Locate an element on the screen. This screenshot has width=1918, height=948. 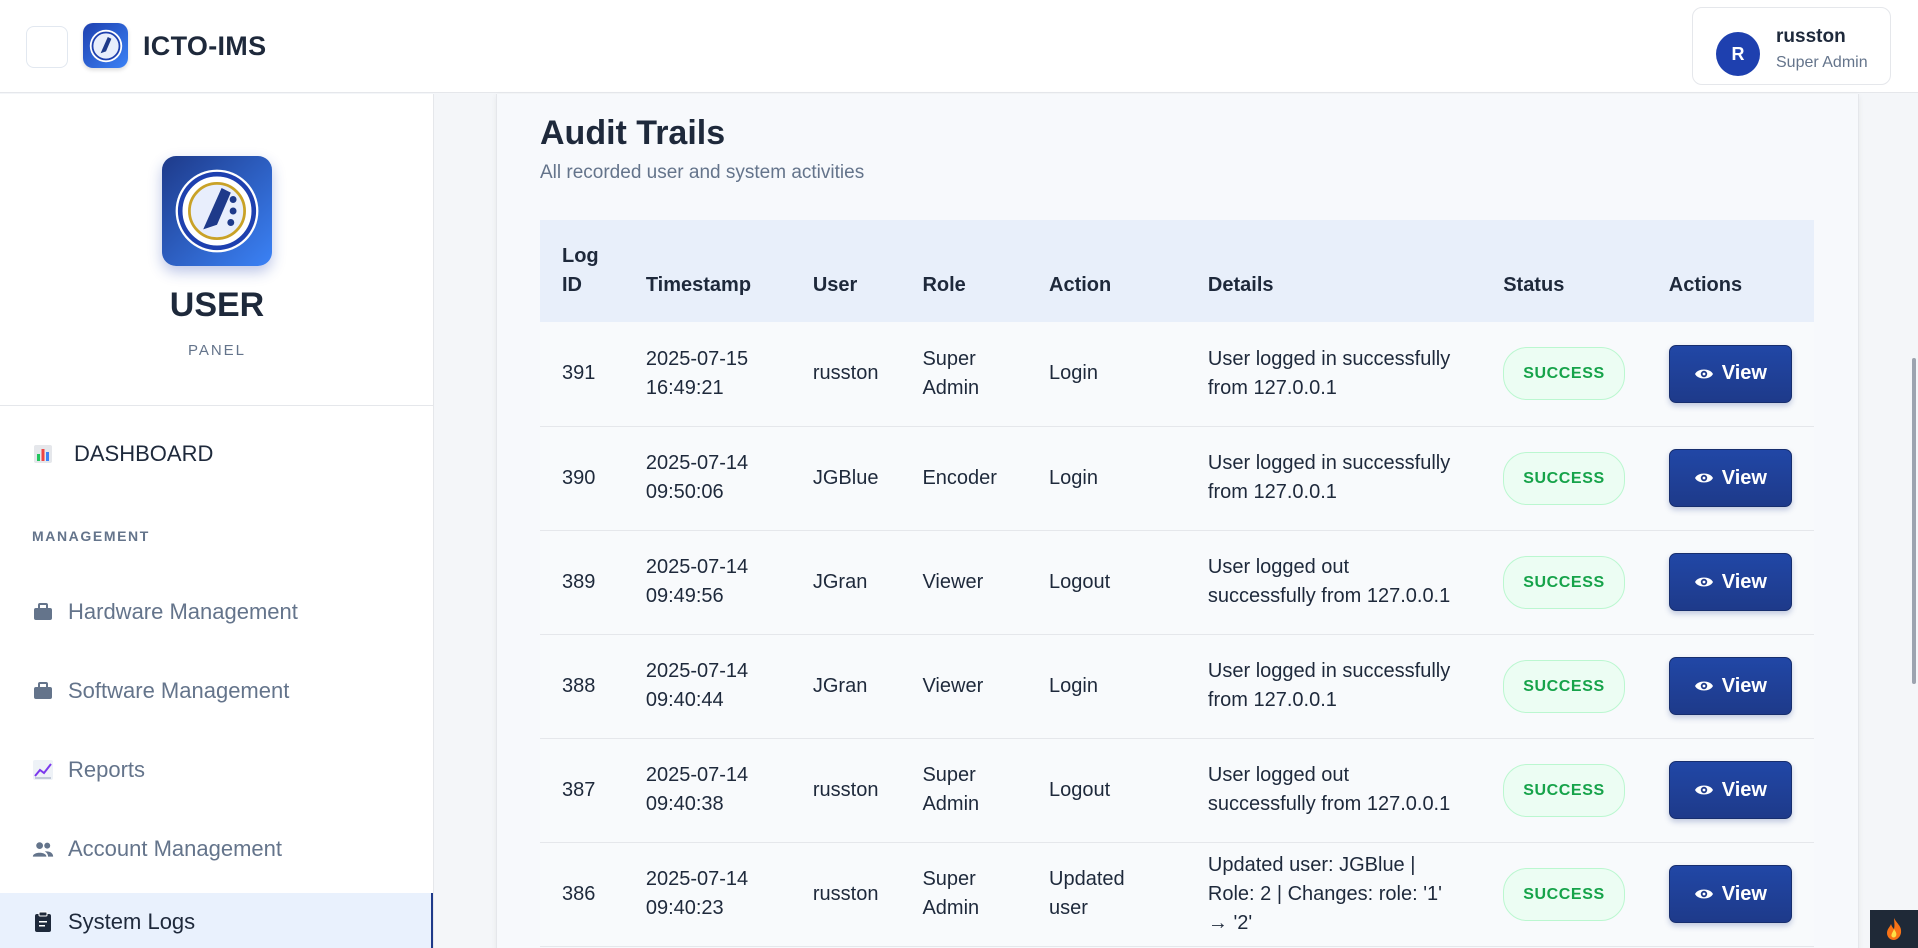
column-header: Action is located at coordinates (1106, 271).